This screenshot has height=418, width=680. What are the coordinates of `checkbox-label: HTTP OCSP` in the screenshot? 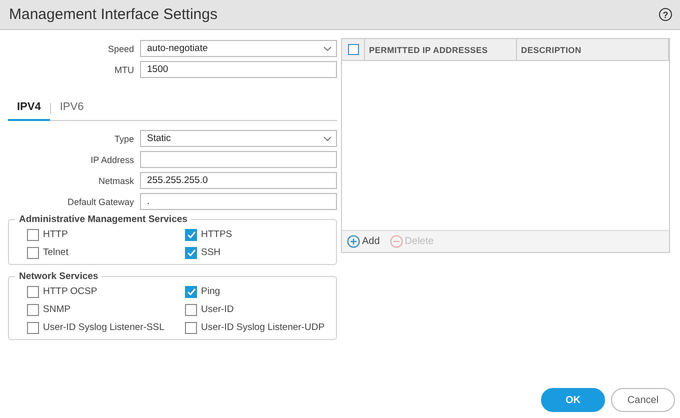 It's located at (70, 291).